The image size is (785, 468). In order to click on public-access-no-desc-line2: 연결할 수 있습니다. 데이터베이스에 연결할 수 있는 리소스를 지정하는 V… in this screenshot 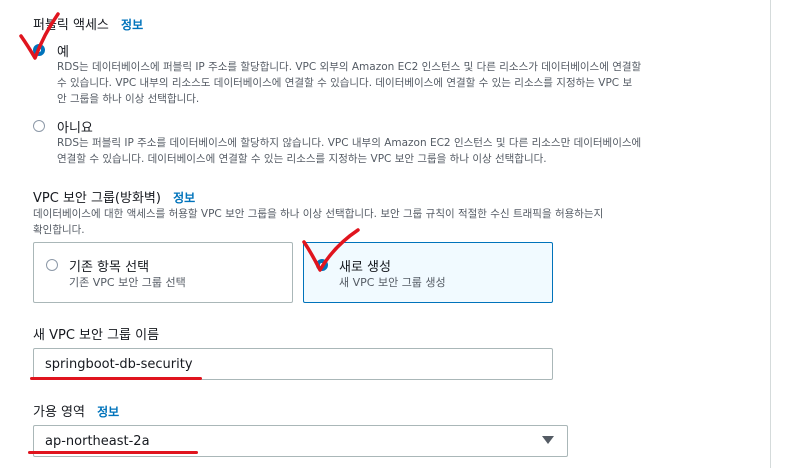, I will do `click(302, 159)`.